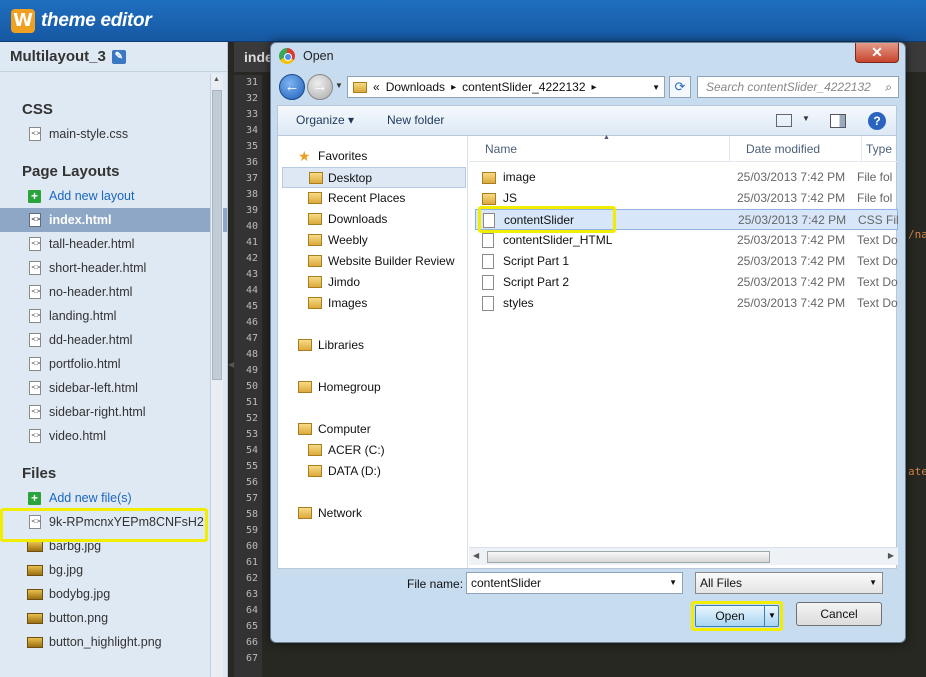  What do you see at coordinates (113, 292) in the screenshot?
I see `sidebar-layout-item: no-header.html` at bounding box center [113, 292].